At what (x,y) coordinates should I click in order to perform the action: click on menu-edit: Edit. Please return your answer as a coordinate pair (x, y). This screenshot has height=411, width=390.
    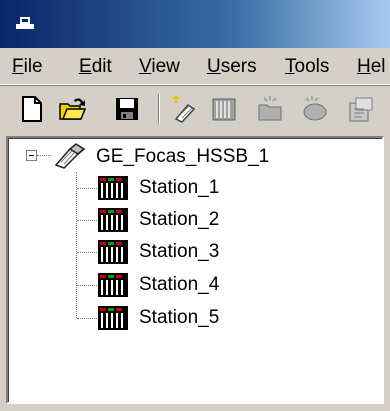
    Looking at the image, I should click on (95, 67).